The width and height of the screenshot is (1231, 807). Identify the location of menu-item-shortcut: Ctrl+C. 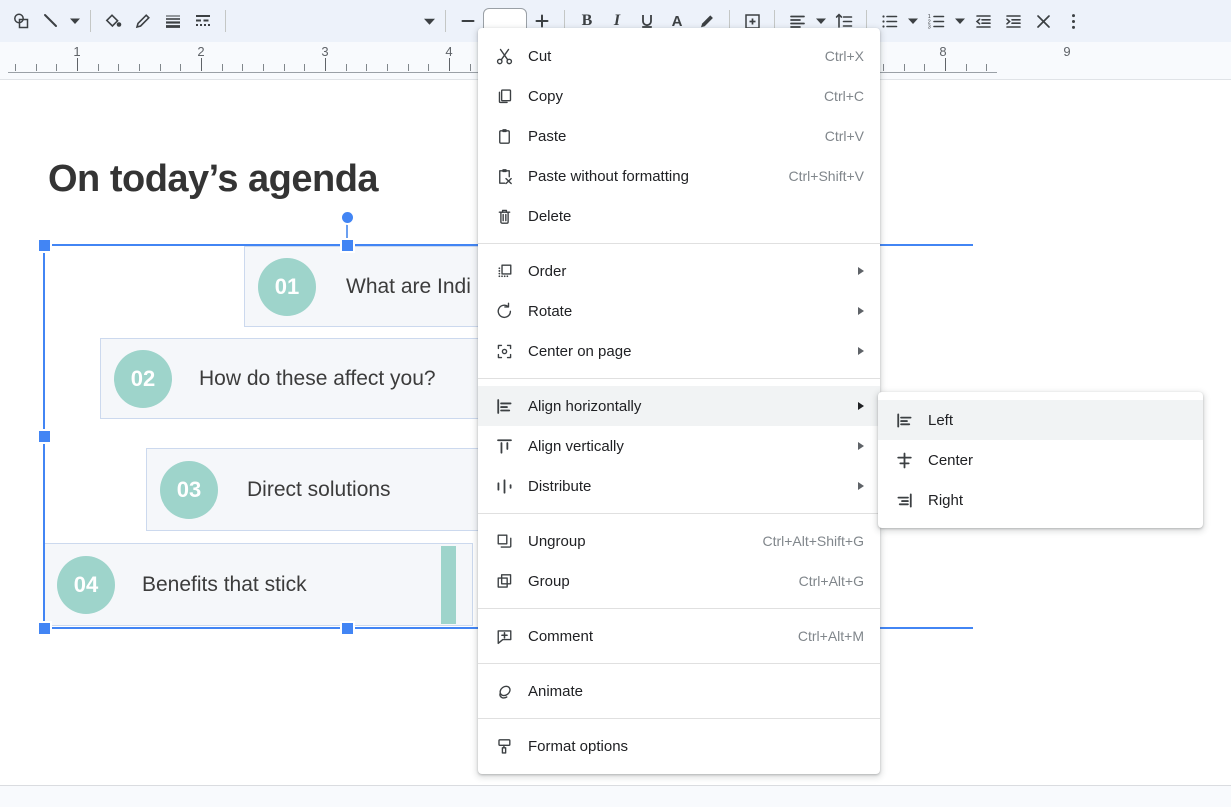
(843, 96).